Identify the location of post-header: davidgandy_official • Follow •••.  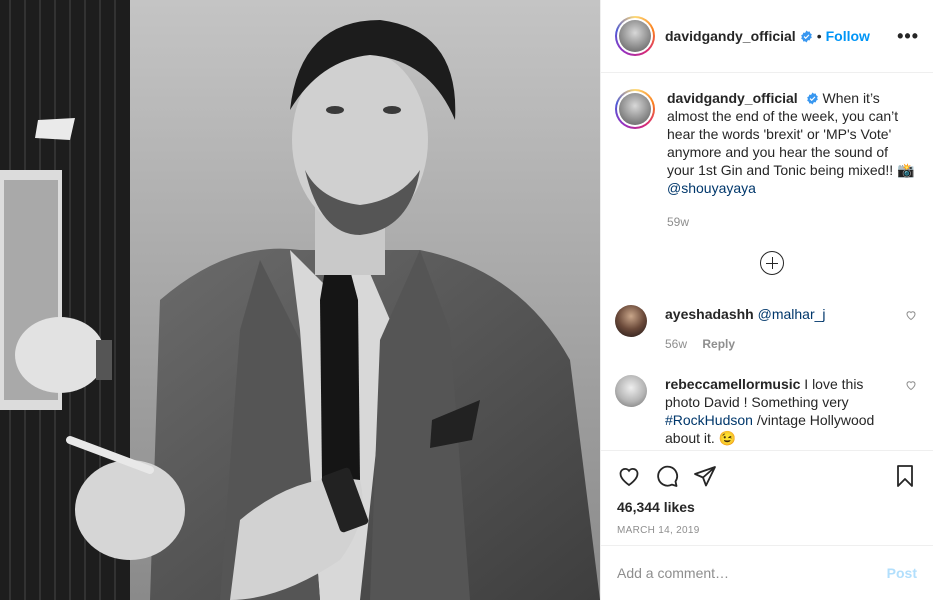
(767, 36).